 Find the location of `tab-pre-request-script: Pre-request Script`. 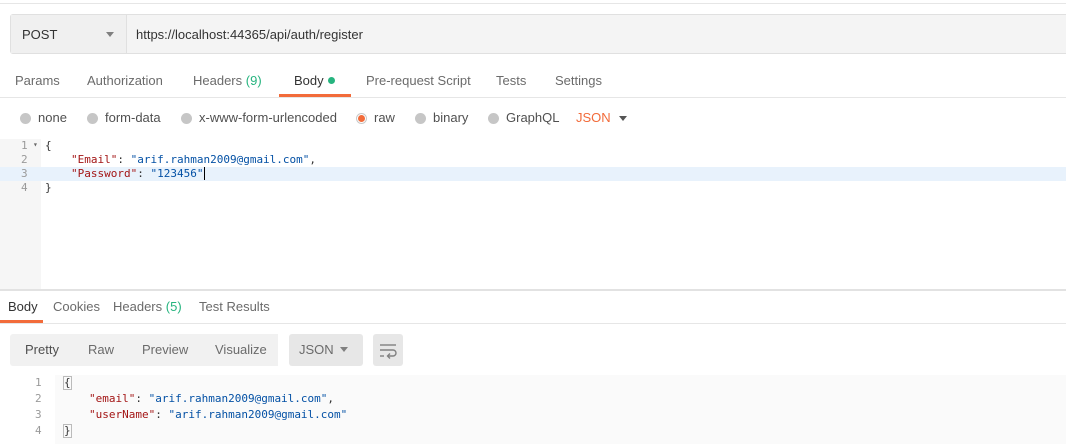

tab-pre-request-script: Pre-request Script is located at coordinates (418, 80).